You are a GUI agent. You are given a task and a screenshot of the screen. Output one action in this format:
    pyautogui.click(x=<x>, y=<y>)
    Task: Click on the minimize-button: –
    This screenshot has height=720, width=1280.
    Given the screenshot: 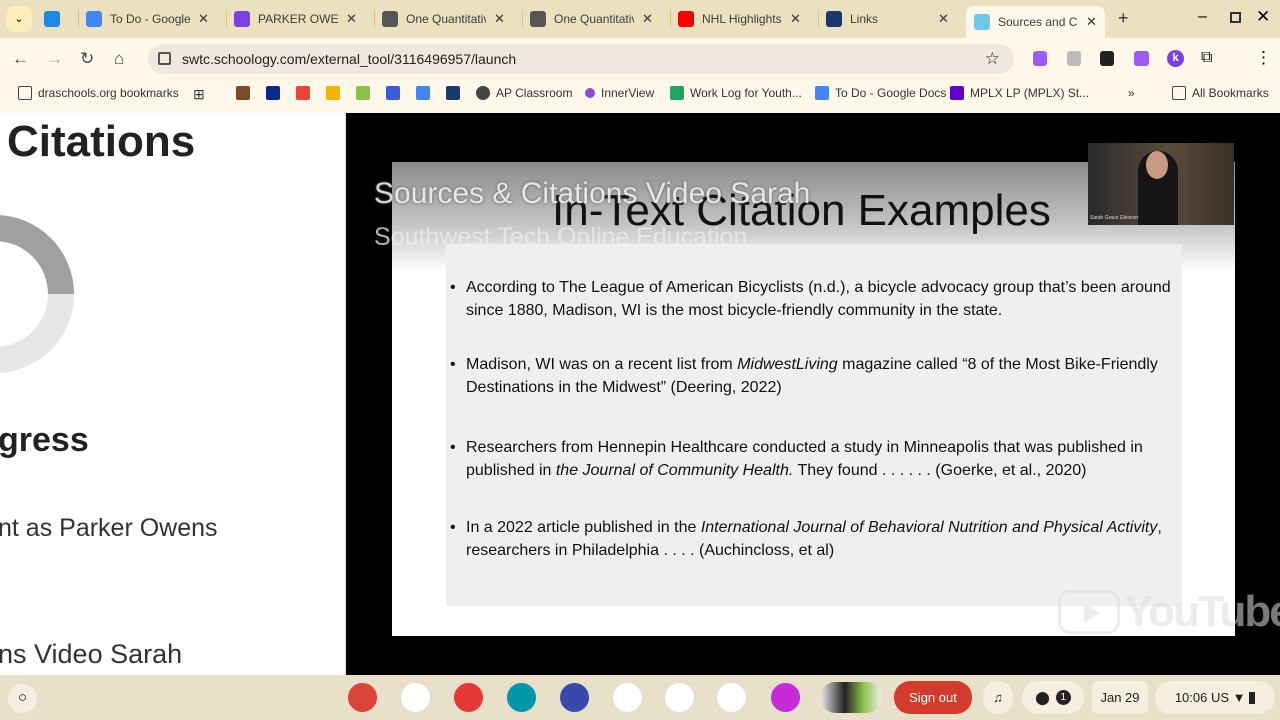 What is the action you would take?
    pyautogui.click(x=1202, y=17)
    